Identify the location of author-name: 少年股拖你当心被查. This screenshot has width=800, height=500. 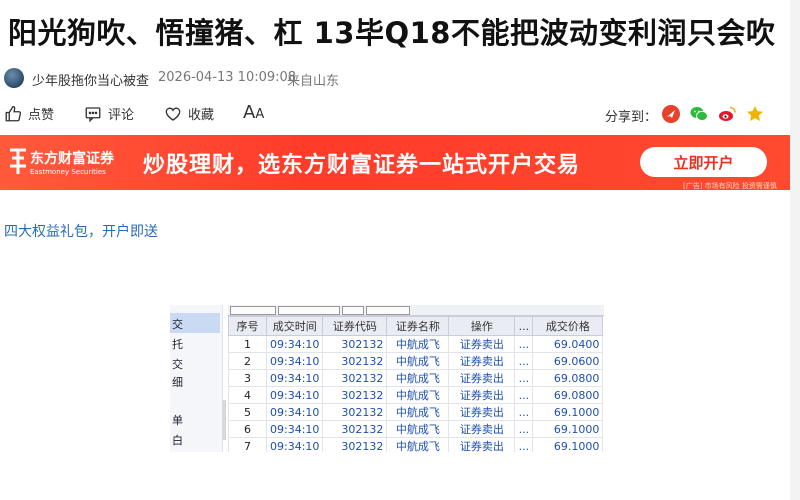
(90, 79).